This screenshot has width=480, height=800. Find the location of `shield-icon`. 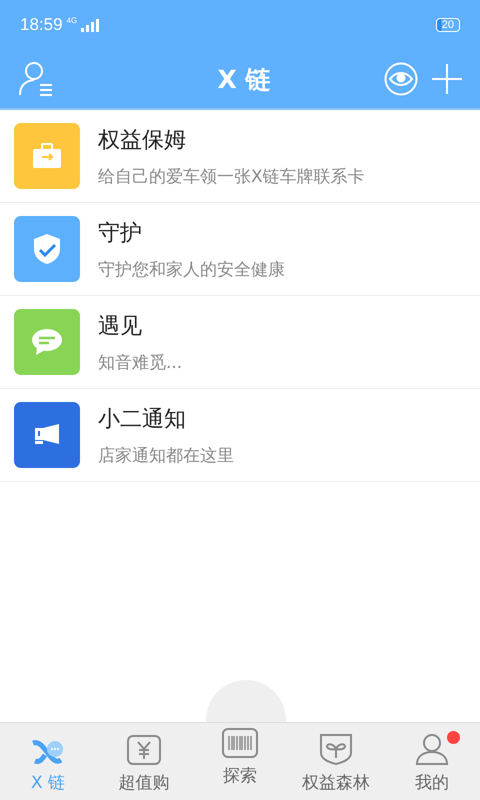

shield-icon is located at coordinates (47, 249).